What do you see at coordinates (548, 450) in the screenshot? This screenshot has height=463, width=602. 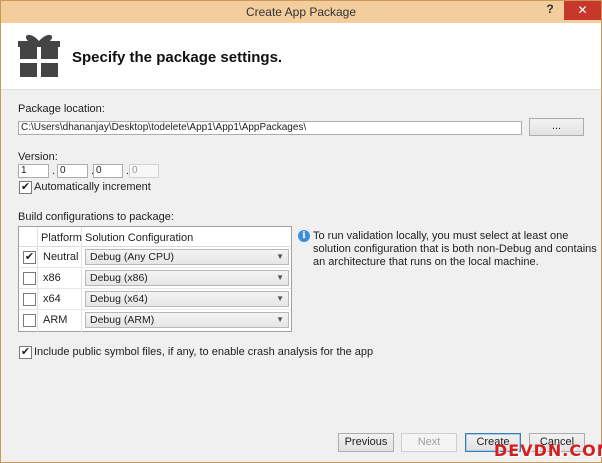 I see `watermark-text: DEVDN.COM` at bounding box center [548, 450].